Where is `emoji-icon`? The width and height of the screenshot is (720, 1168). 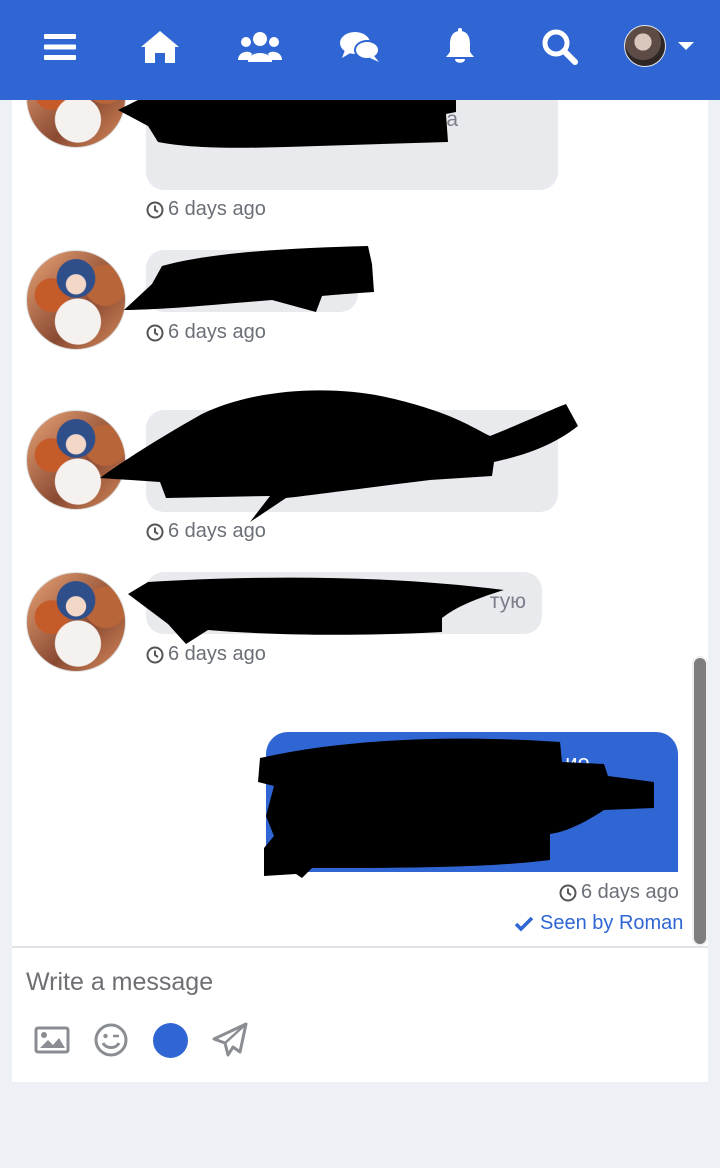
emoji-icon is located at coordinates (111, 1040).